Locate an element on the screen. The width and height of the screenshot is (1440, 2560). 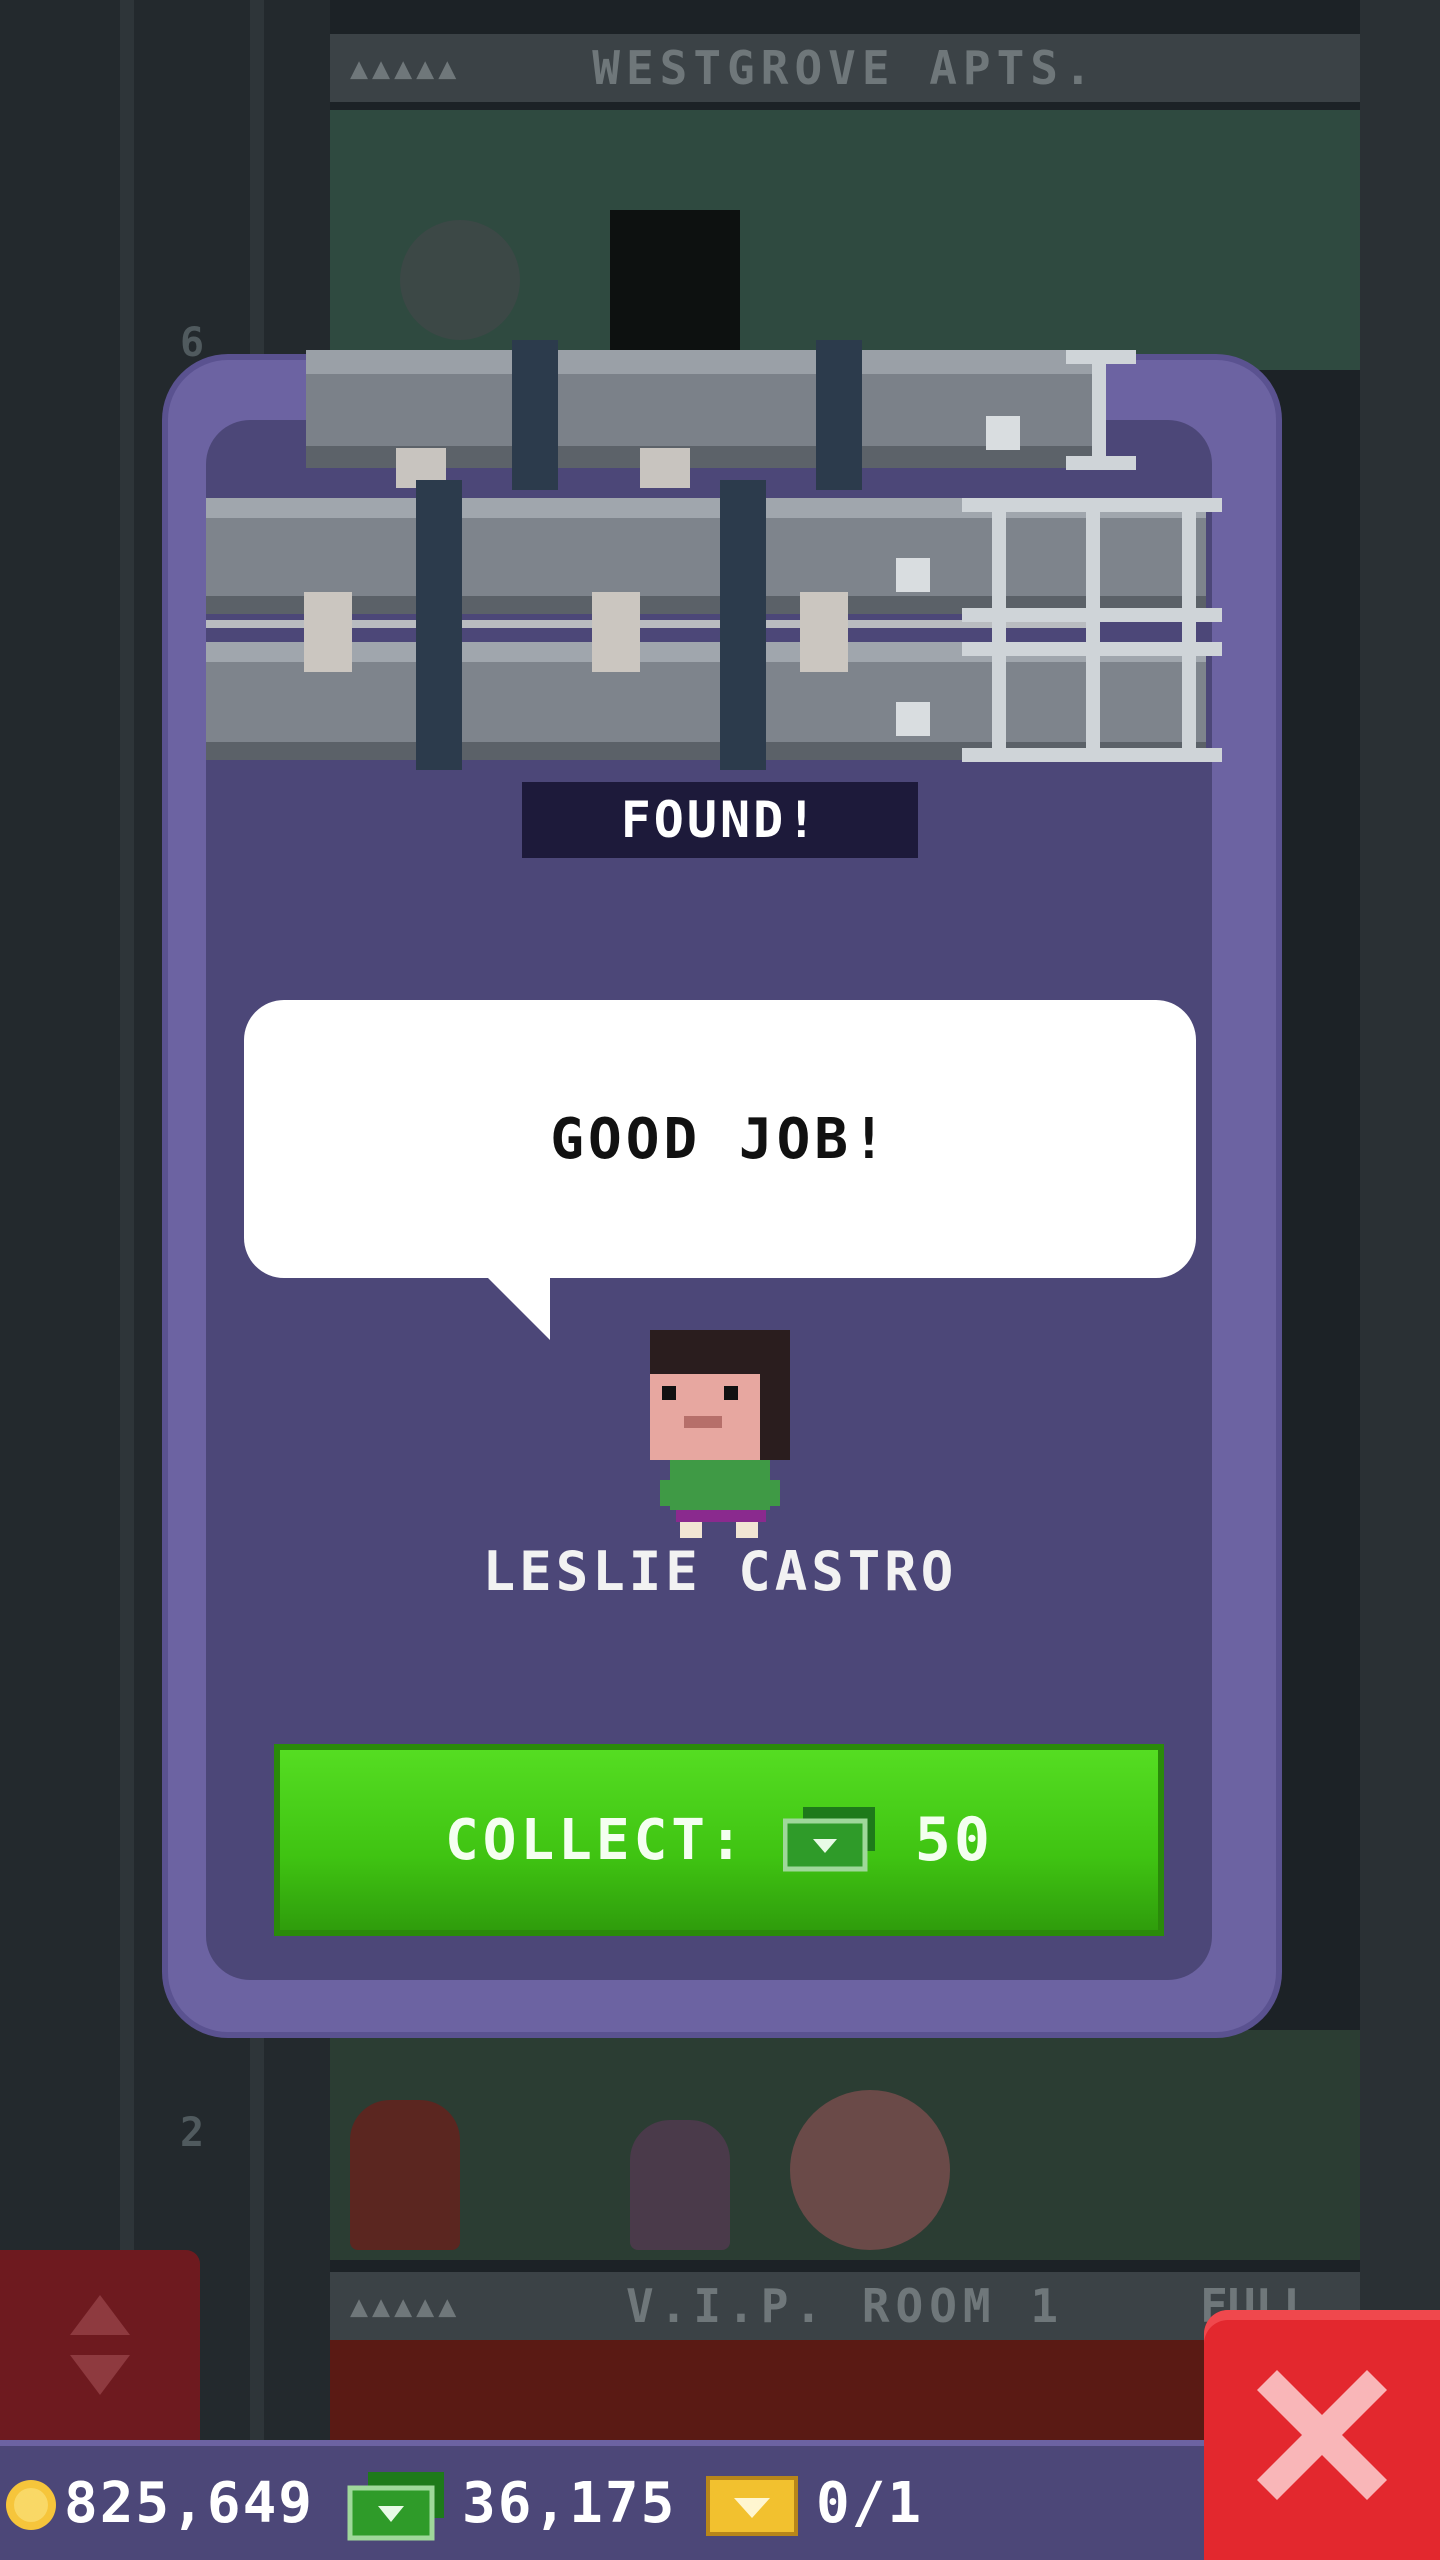
shaft-floor-number: 2 is located at coordinates (192, 2133).